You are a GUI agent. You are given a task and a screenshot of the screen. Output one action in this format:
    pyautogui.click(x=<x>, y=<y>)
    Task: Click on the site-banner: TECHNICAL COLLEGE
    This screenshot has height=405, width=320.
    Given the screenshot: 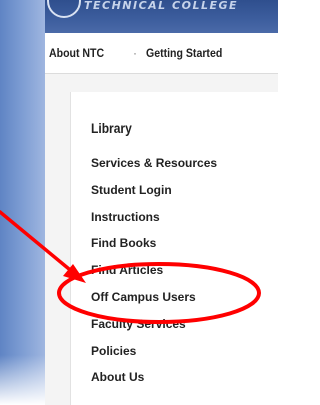 What is the action you would take?
    pyautogui.click(x=161, y=16)
    